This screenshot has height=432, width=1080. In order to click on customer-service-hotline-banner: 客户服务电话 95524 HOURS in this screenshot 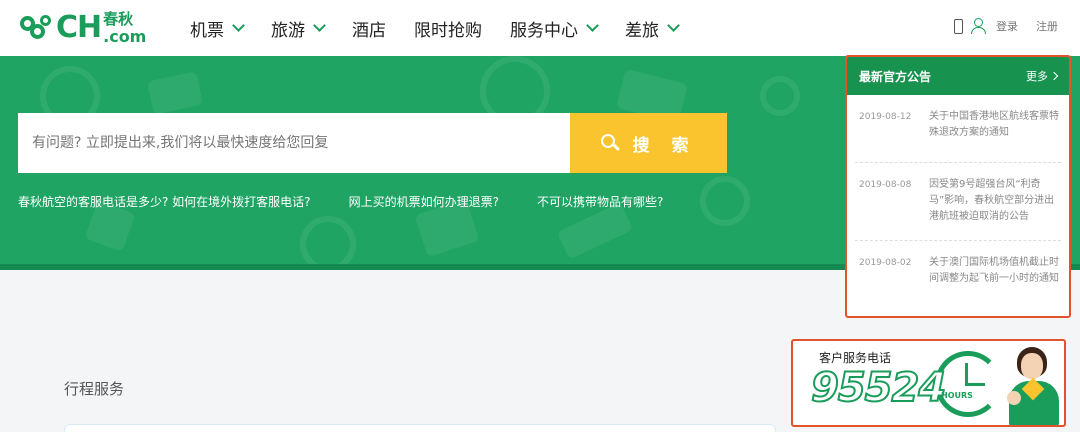, I will do `click(928, 383)`.